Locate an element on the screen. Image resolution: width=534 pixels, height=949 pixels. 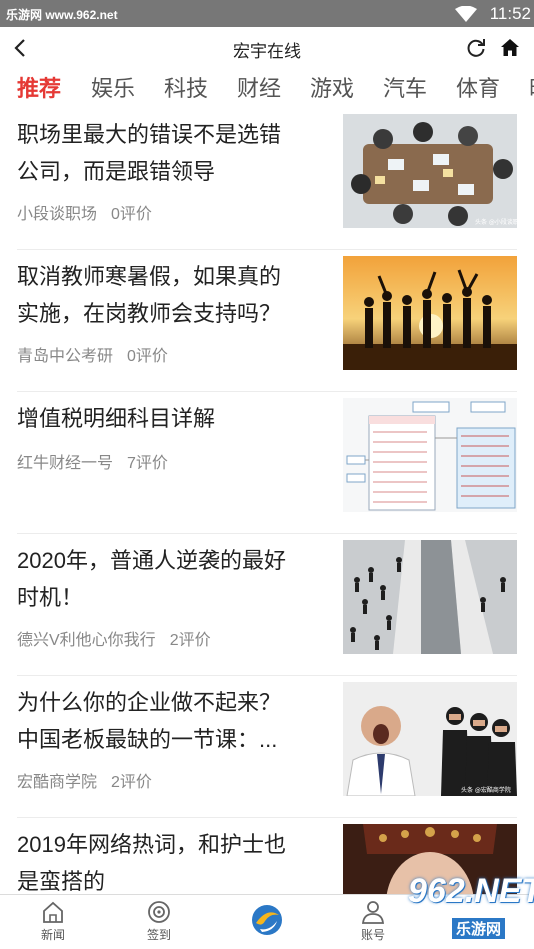
news-title: 2019年网络热词，和护士也 是蛮搭的 is located at coordinates (172, 860).